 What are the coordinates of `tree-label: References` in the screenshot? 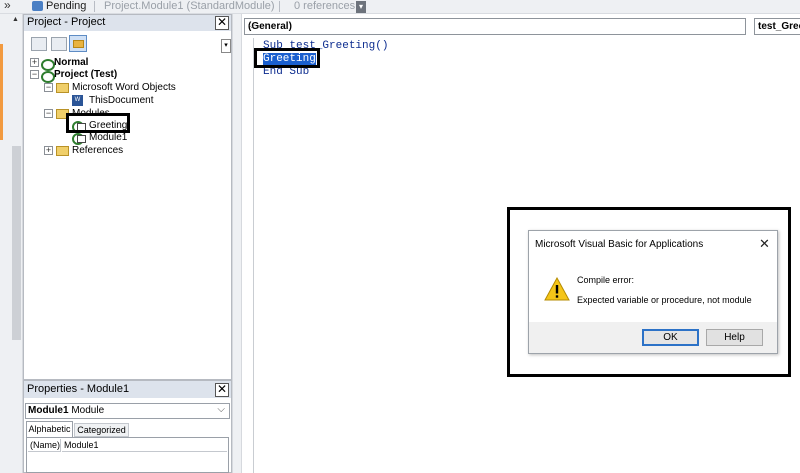 It's located at (98, 150).